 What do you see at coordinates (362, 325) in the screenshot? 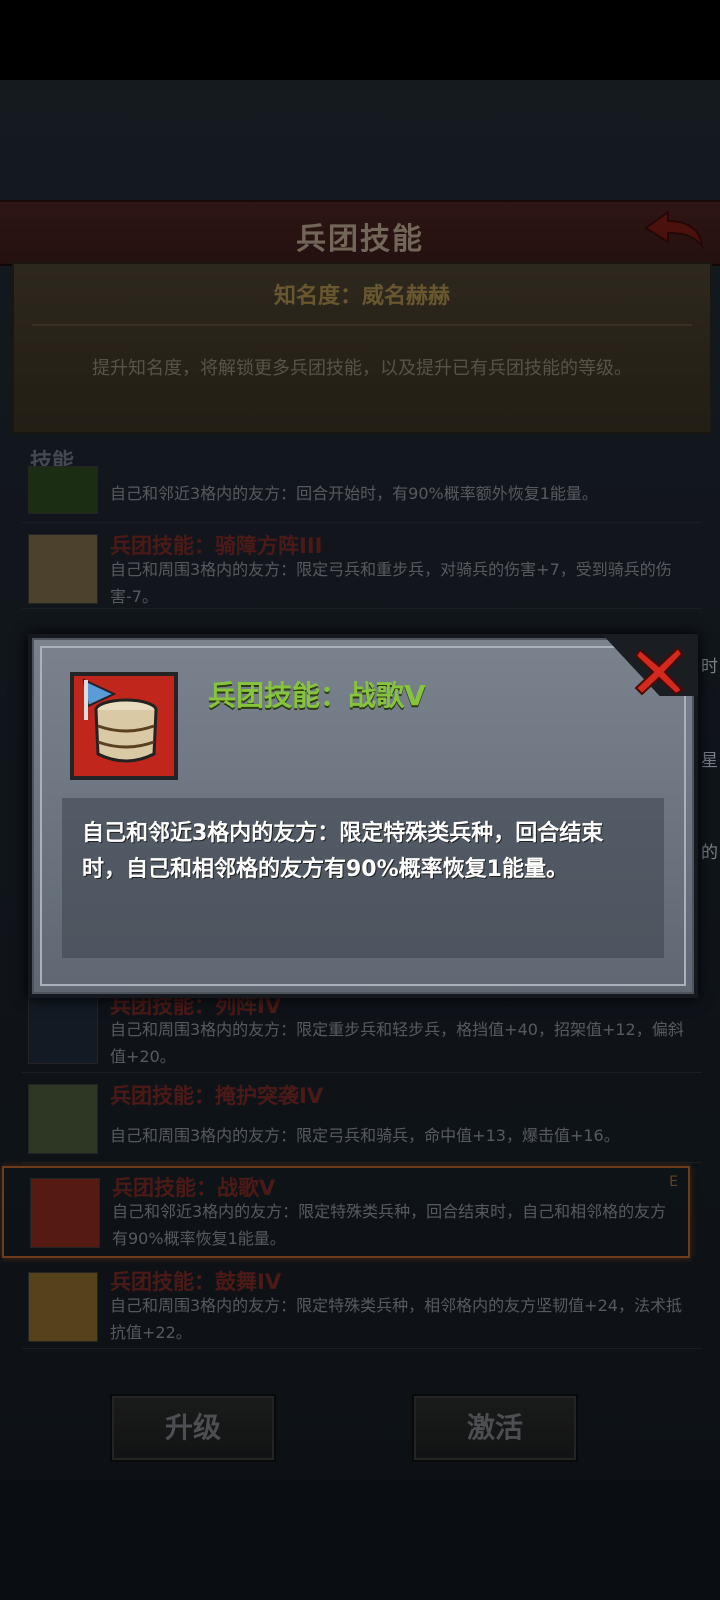
I see `divider` at bounding box center [362, 325].